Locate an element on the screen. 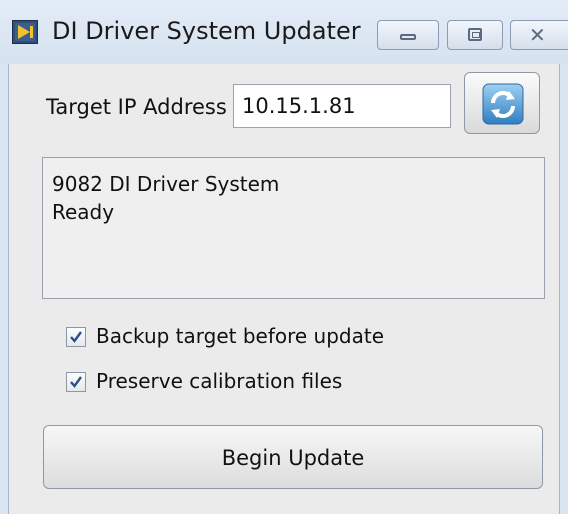 This screenshot has height=514, width=568. close-button: ✕ is located at coordinates (539, 35).